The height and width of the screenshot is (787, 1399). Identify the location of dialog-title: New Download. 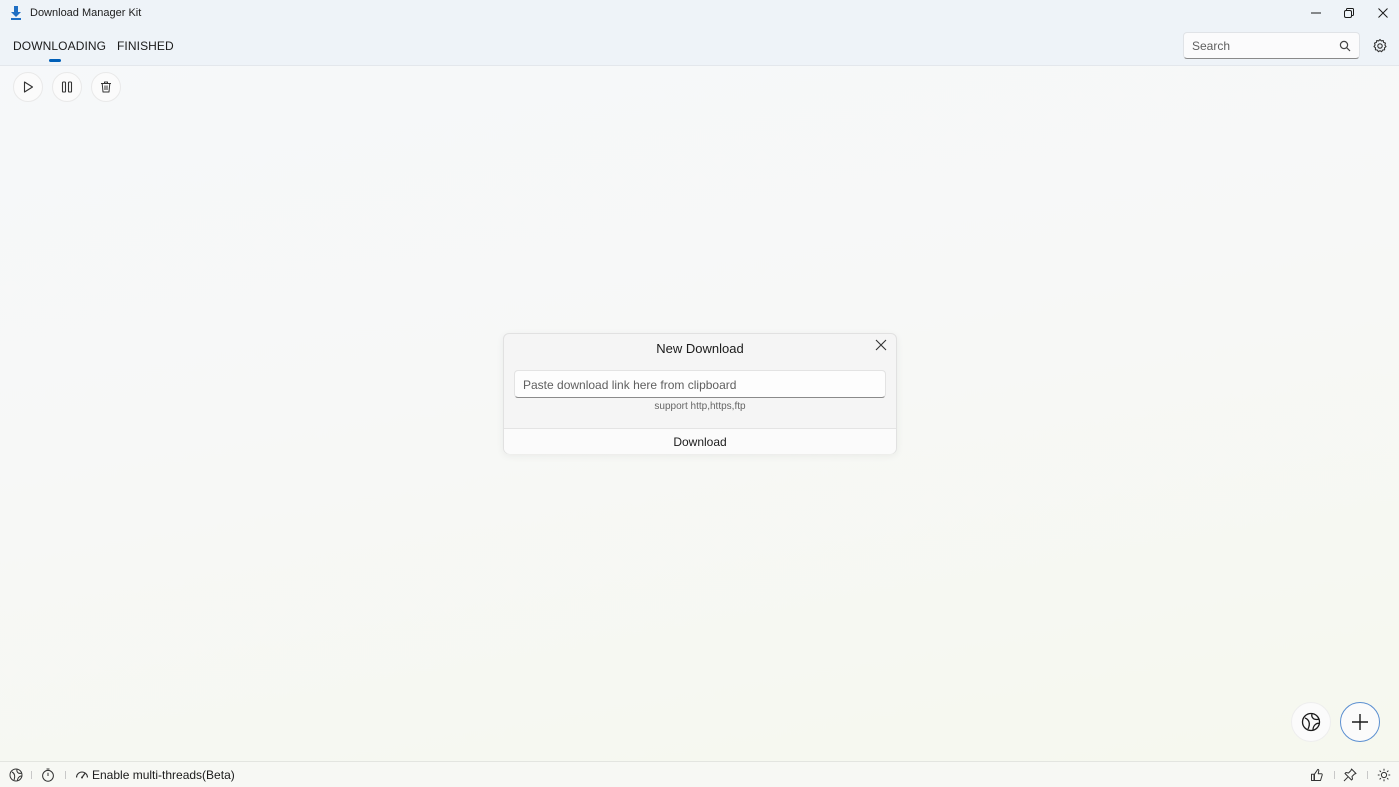
(700, 348).